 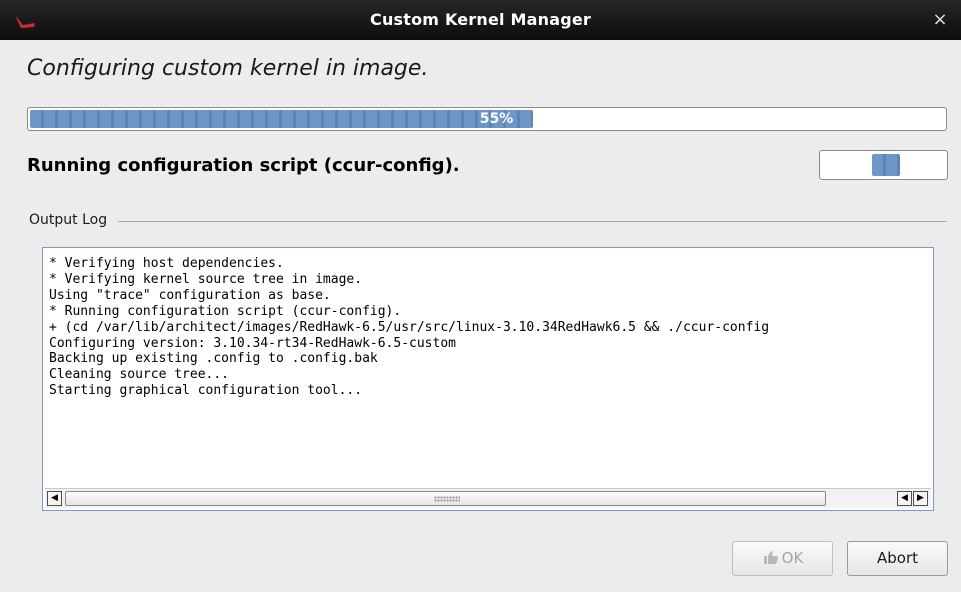 What do you see at coordinates (920, 498) in the screenshot?
I see `scroll-right-arrow-icon: ▶` at bounding box center [920, 498].